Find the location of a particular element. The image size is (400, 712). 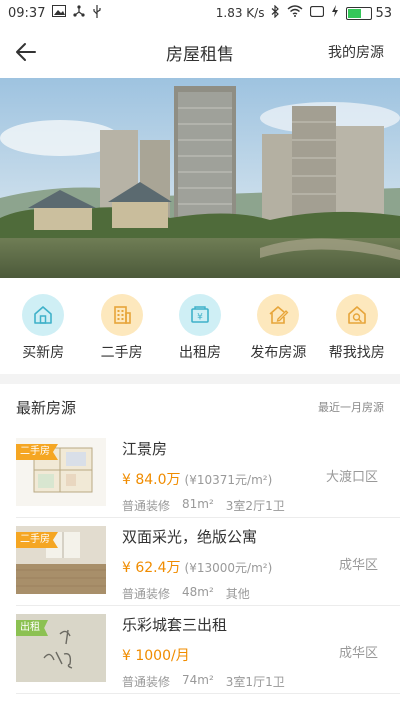

menu-item-rental: ¥ 出租房 is located at coordinates (200, 324).